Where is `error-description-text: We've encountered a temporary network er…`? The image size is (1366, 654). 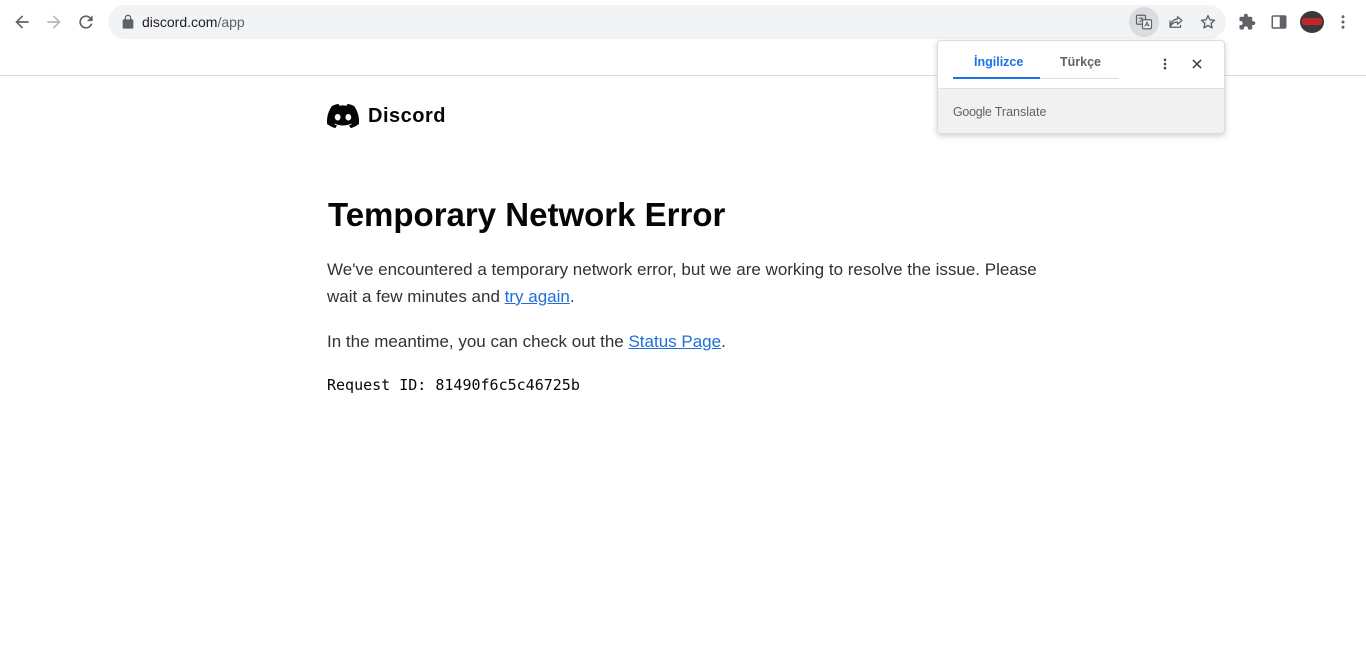 error-description-text: We've encountered a temporary network er… is located at coordinates (682, 283).